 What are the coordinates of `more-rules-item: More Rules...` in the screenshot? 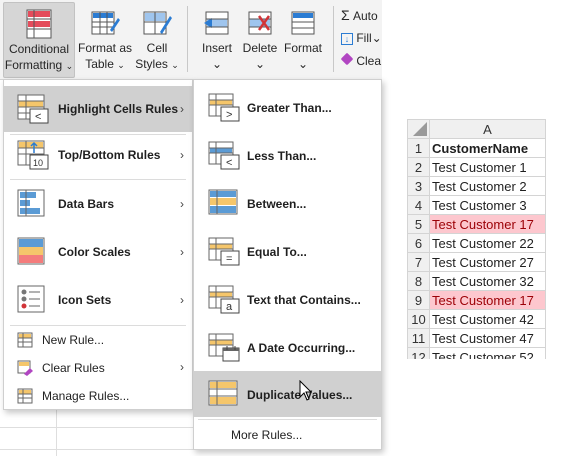 It's located at (266, 435).